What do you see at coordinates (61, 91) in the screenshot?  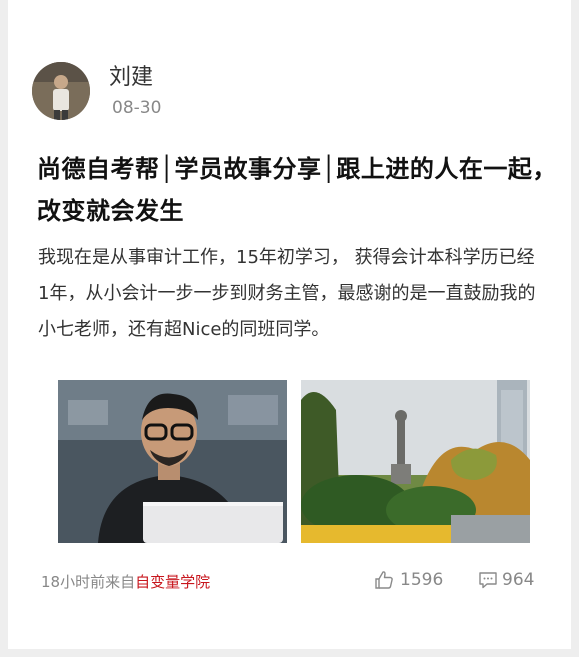 I see `author-avatar` at bounding box center [61, 91].